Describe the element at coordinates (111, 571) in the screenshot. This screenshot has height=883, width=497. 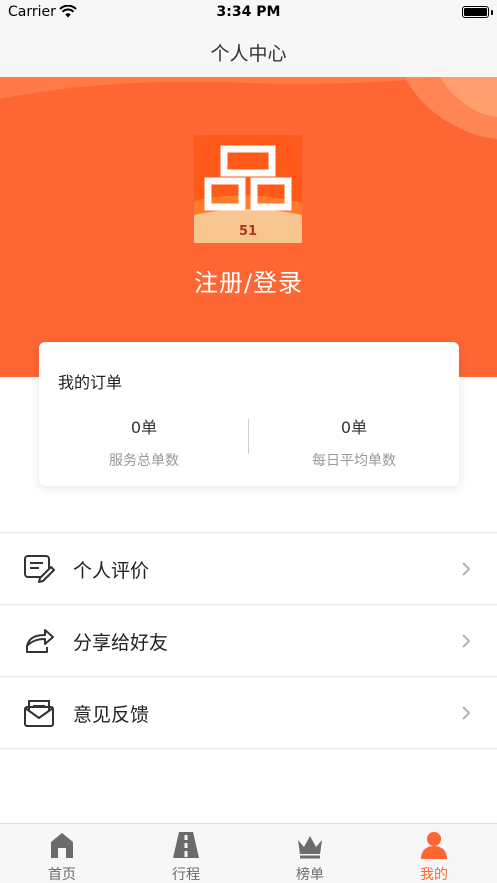
I see `menu-label-reviews: 个人评价` at that location.